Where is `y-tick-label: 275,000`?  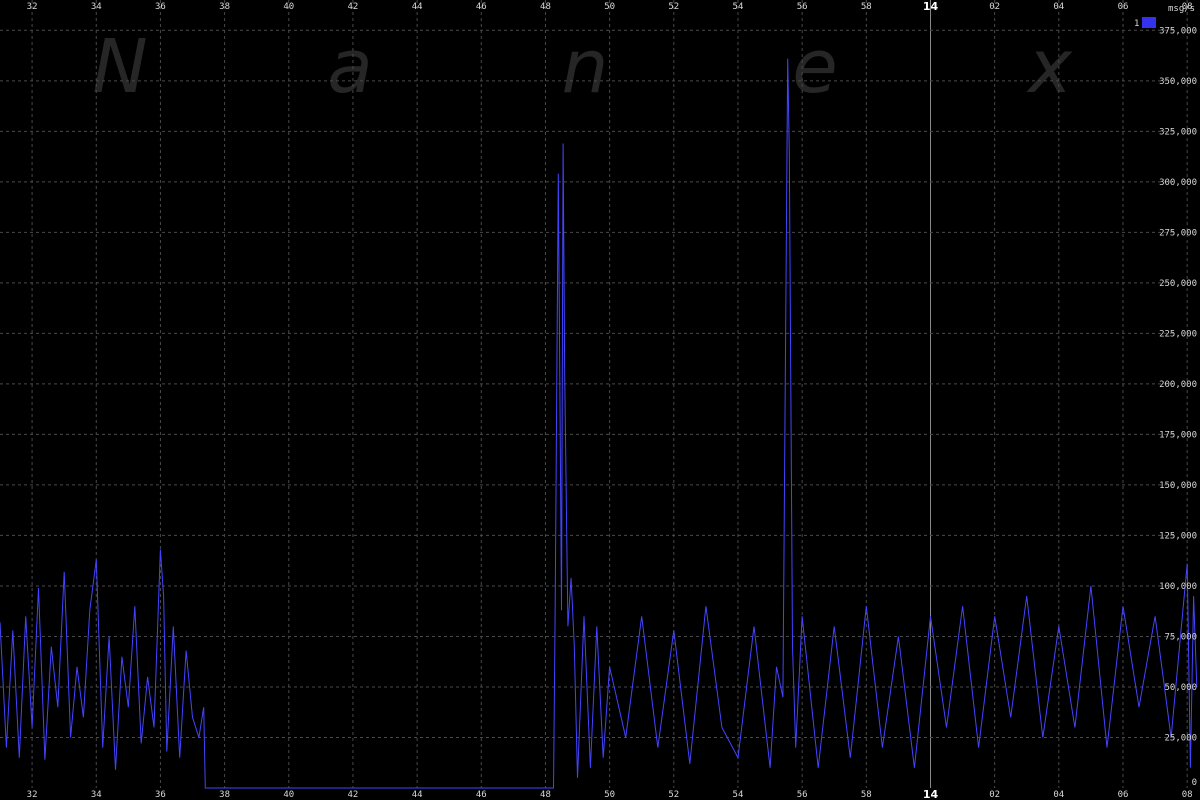 y-tick-label: 275,000 is located at coordinates (1178, 233).